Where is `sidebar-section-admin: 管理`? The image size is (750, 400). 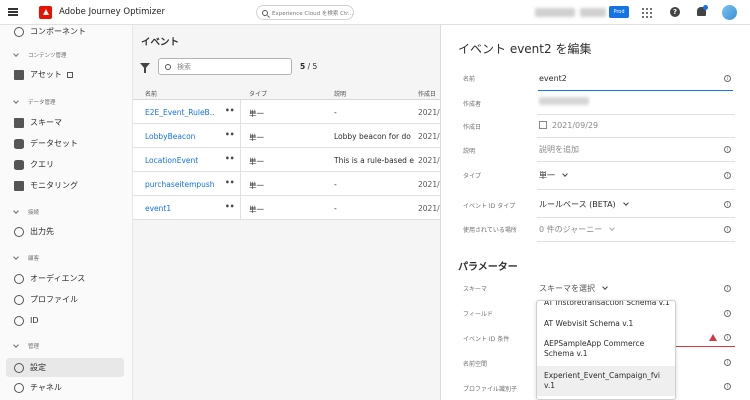 sidebar-section-admin: 管理 is located at coordinates (26, 346).